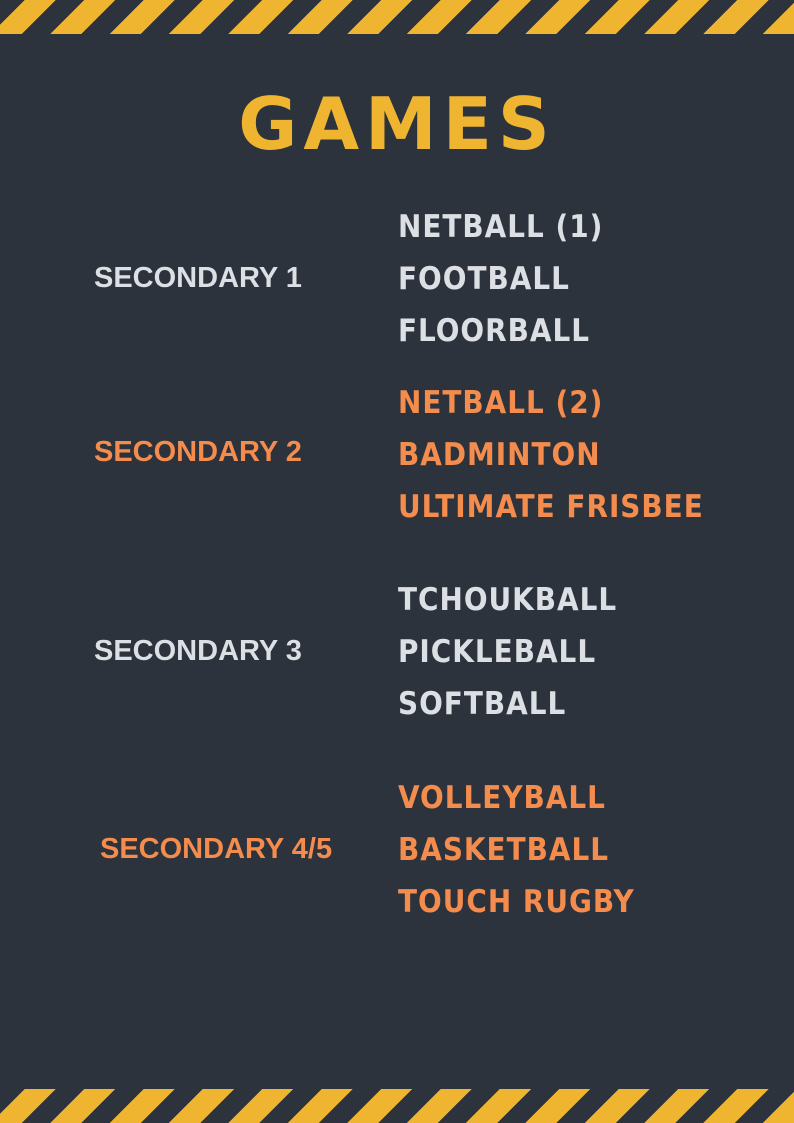 The width and height of the screenshot is (794, 1123). What do you see at coordinates (502, 798) in the screenshot?
I see `sport-item: VOLLEYBALL` at bounding box center [502, 798].